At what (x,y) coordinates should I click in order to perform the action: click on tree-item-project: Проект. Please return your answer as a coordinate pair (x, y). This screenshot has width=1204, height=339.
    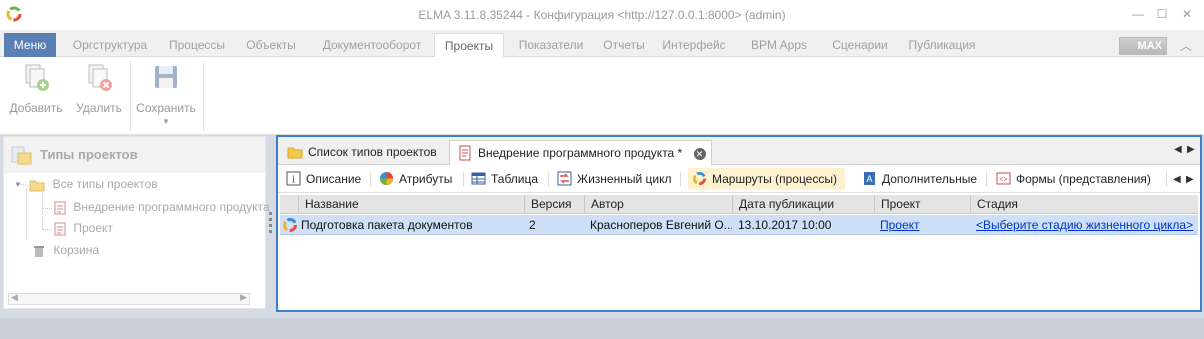
    Looking at the image, I should click on (83, 228).